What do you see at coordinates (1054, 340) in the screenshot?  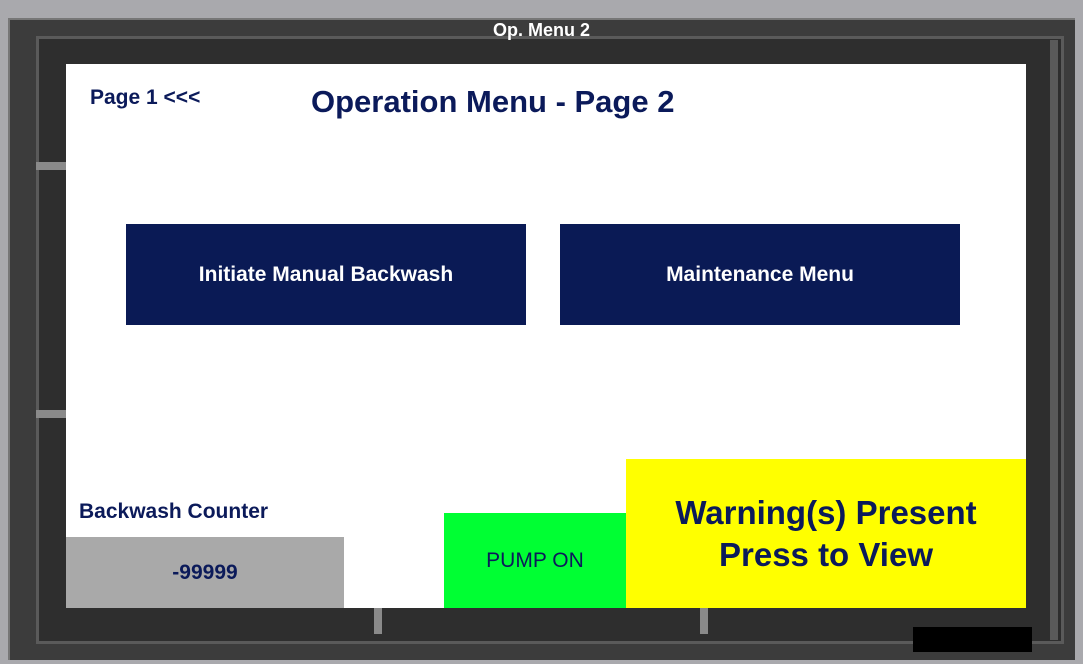 I see `bezel-right-rail` at bounding box center [1054, 340].